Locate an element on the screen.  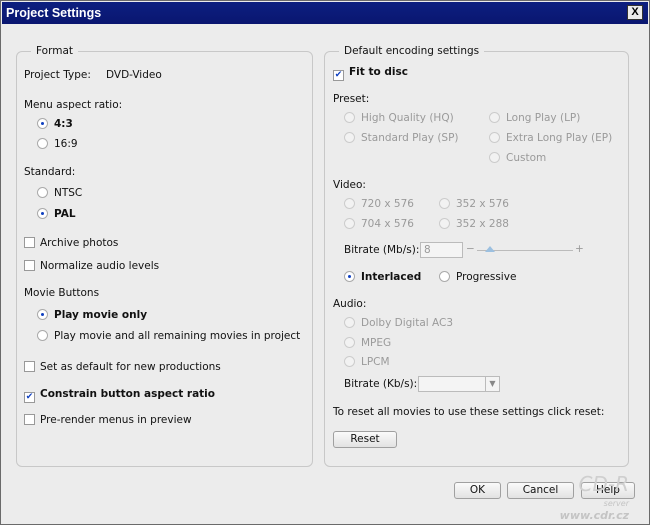
radio-label: Interlaced is located at coordinates (391, 277).